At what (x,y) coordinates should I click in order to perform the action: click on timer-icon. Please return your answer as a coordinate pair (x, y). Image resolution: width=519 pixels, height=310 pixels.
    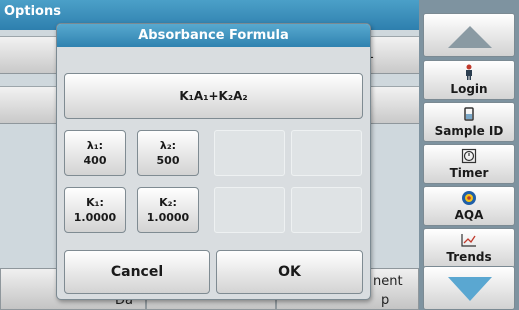
    Looking at the image, I should click on (469, 156).